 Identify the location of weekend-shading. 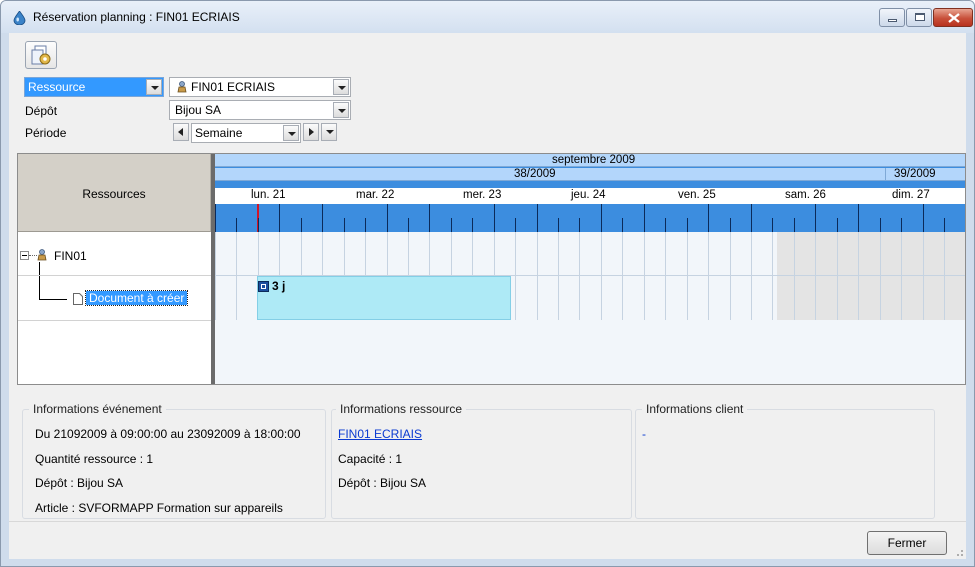
(871, 276).